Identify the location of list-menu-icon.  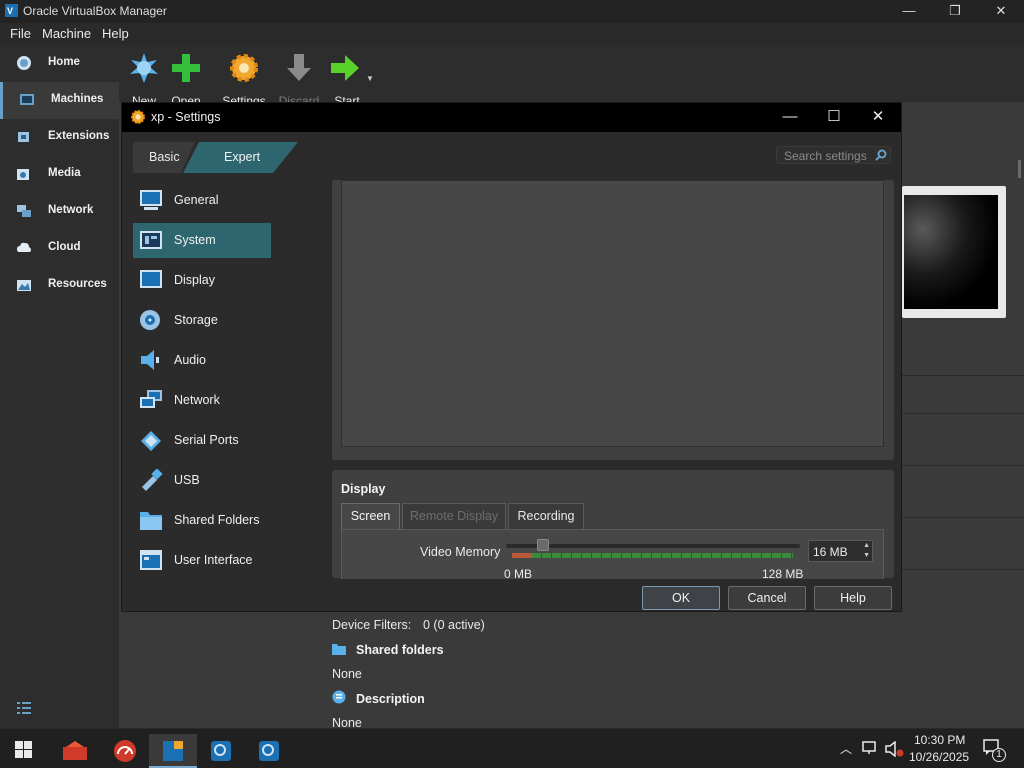
(24, 708).